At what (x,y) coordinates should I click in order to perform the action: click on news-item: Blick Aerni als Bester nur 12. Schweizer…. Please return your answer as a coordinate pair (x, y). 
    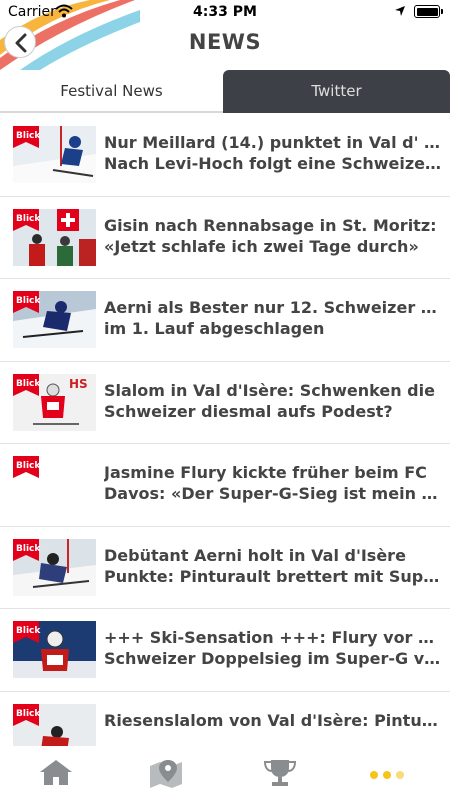
    Looking at the image, I should click on (225, 320).